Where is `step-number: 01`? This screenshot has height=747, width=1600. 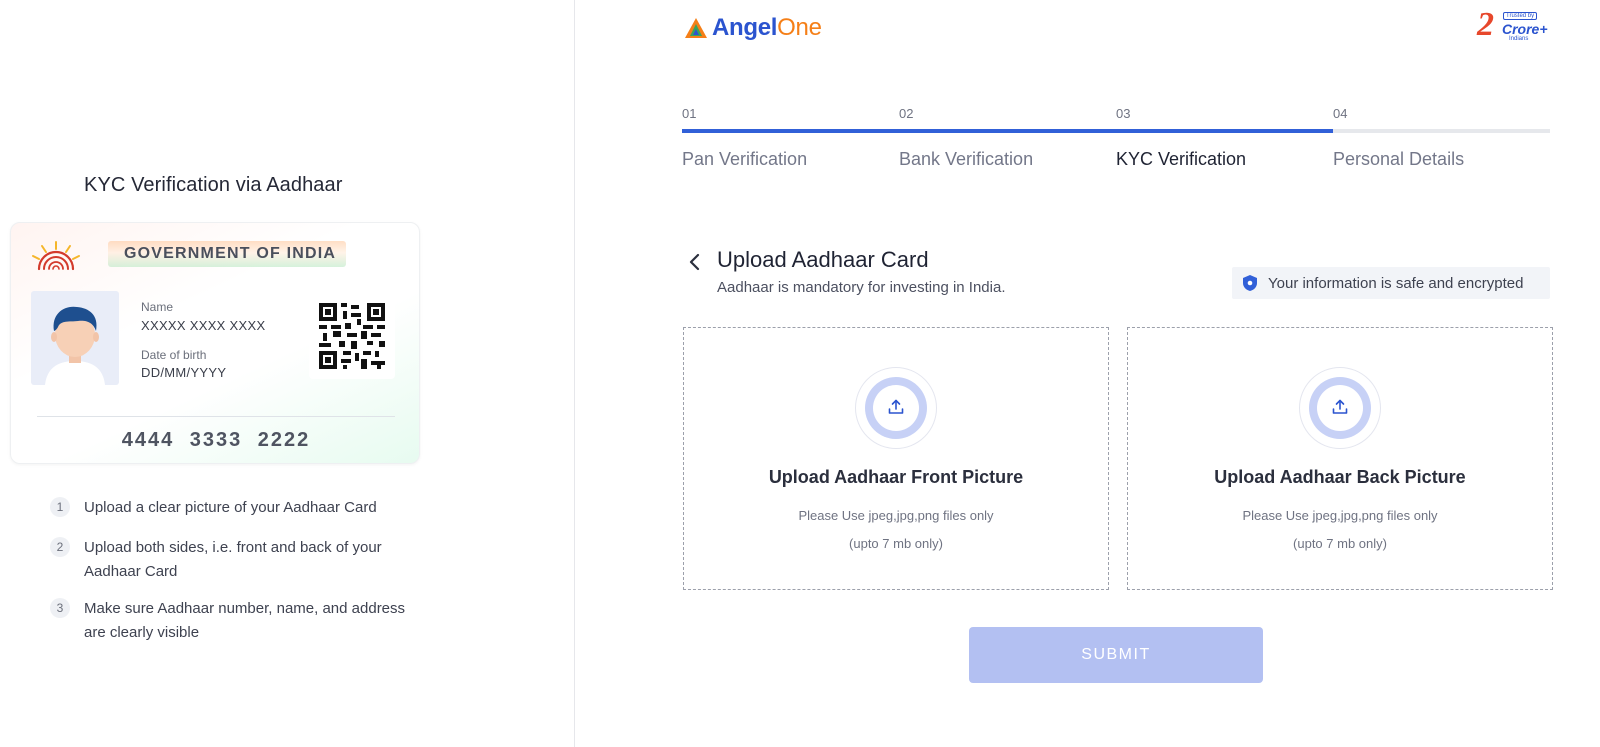 step-number: 01 is located at coordinates (689, 113).